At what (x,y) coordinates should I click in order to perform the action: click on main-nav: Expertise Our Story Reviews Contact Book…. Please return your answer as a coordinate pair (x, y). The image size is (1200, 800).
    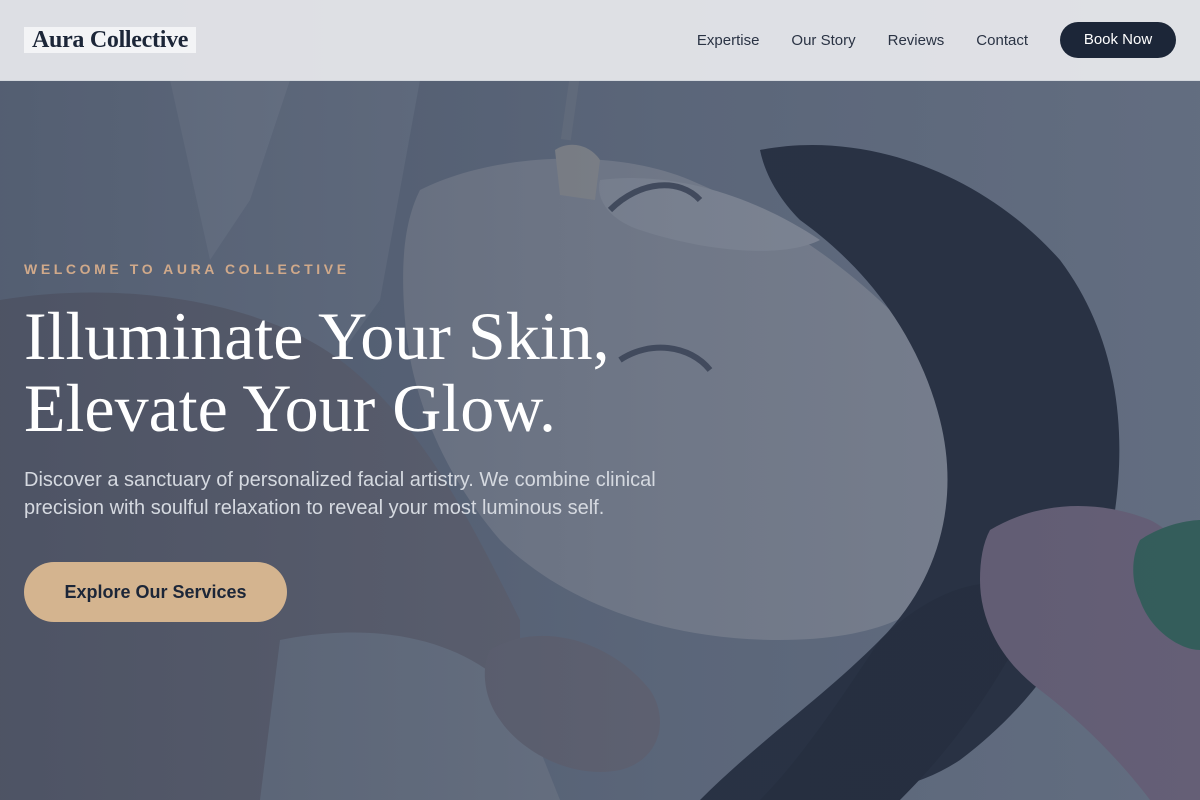
    Looking at the image, I should click on (936, 40).